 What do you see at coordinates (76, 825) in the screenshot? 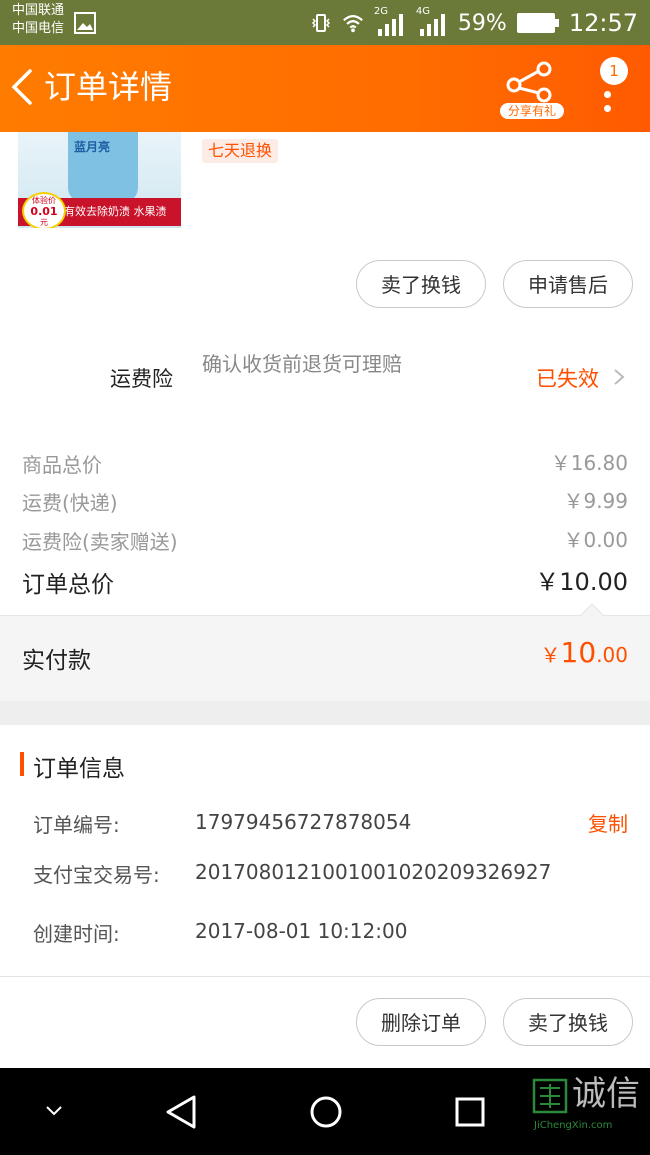
I see `order-number-label: 订单编号:` at bounding box center [76, 825].